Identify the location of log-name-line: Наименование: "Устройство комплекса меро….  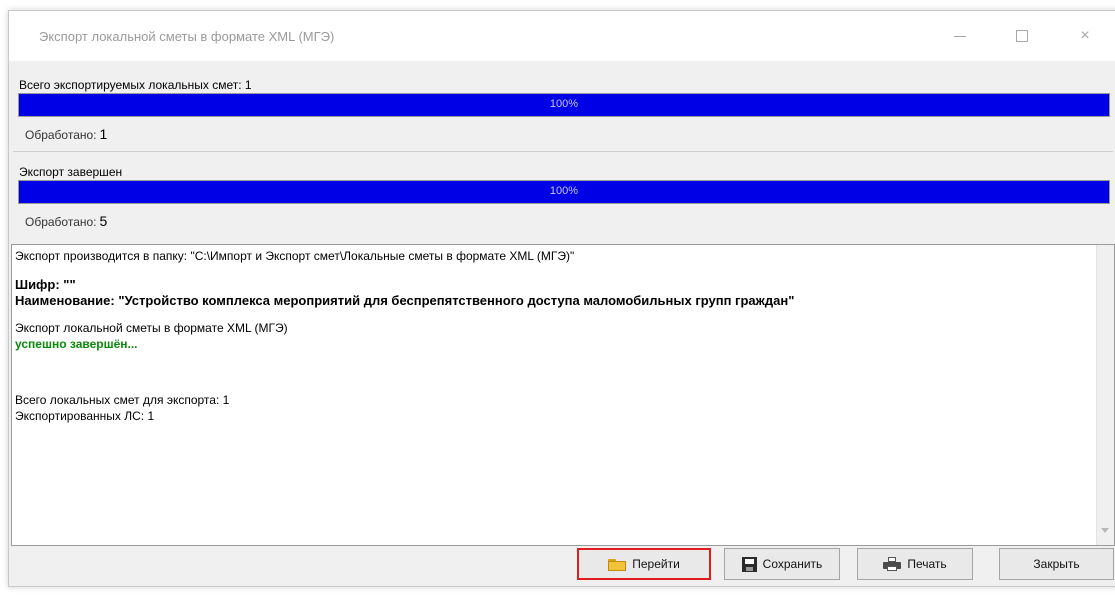
(405, 300).